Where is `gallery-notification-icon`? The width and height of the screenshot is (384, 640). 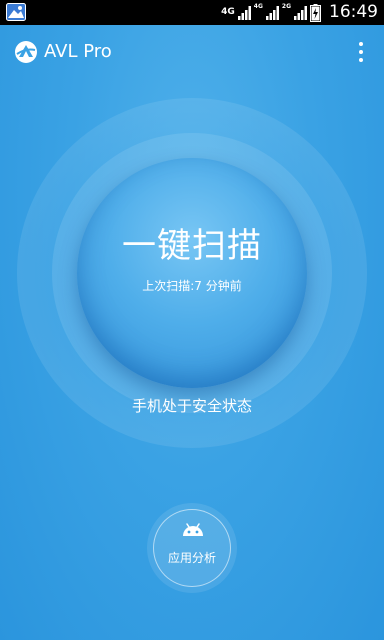
gallery-notification-icon is located at coordinates (16, 12).